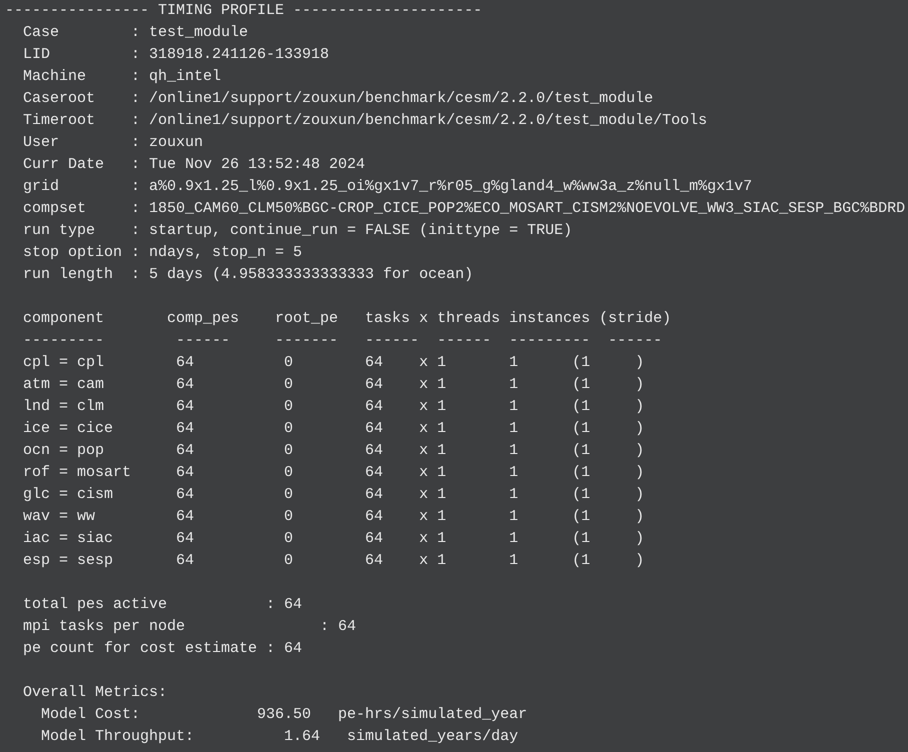 Image resolution: width=908 pixels, height=752 pixels. Describe the element at coordinates (189, 626) in the screenshot. I see `summary-line: mpi tasks per node : 64` at that location.